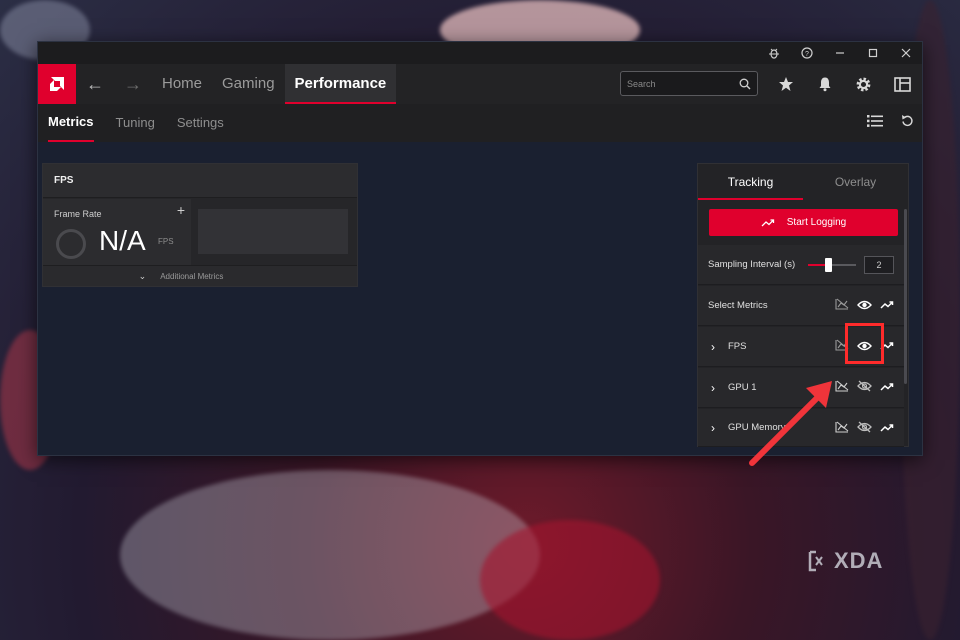  Describe the element at coordinates (340, 84) in the screenshot. I see `nav-tab-performance: Performance` at that location.